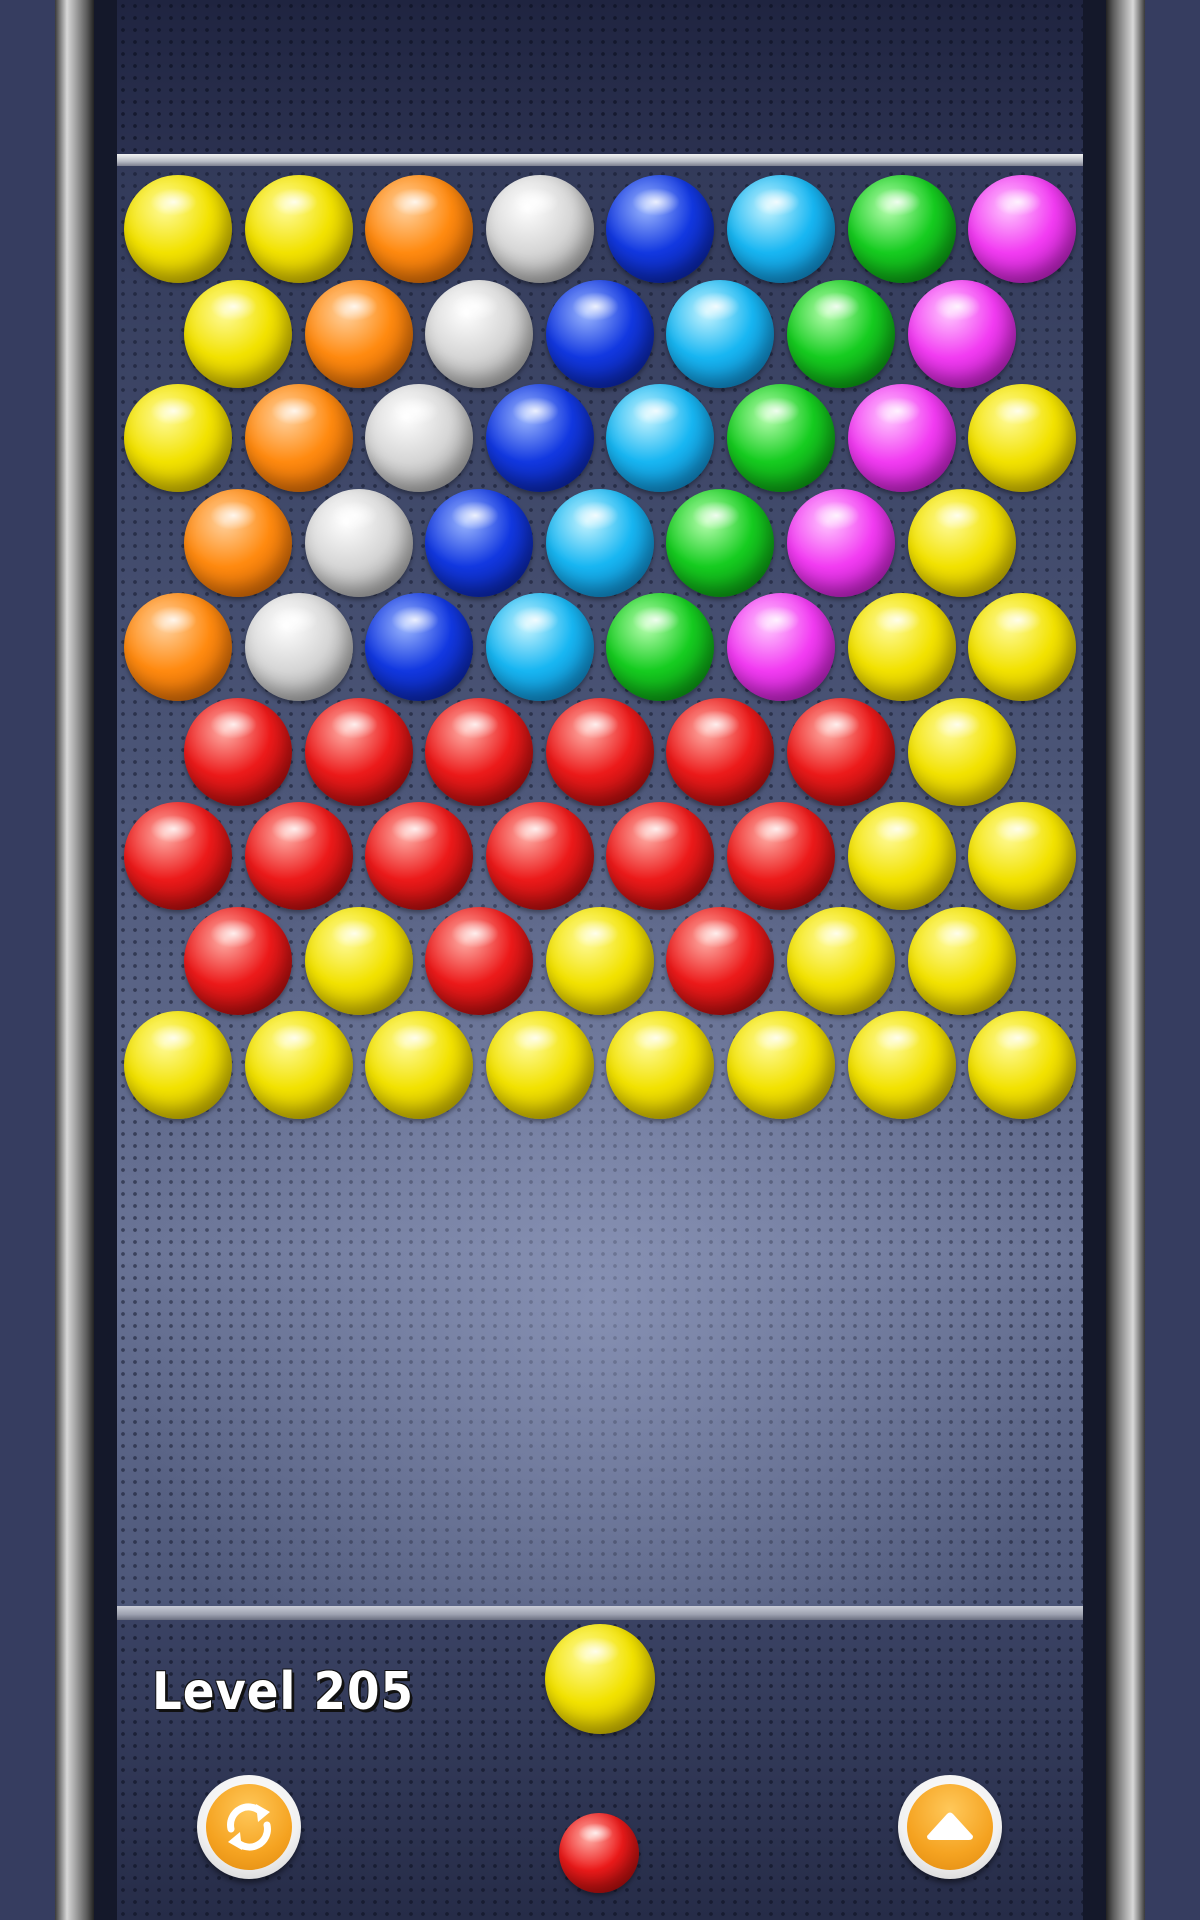 The image size is (1200, 1920). What do you see at coordinates (600, 77) in the screenshot?
I see `top-ceiling-area` at bounding box center [600, 77].